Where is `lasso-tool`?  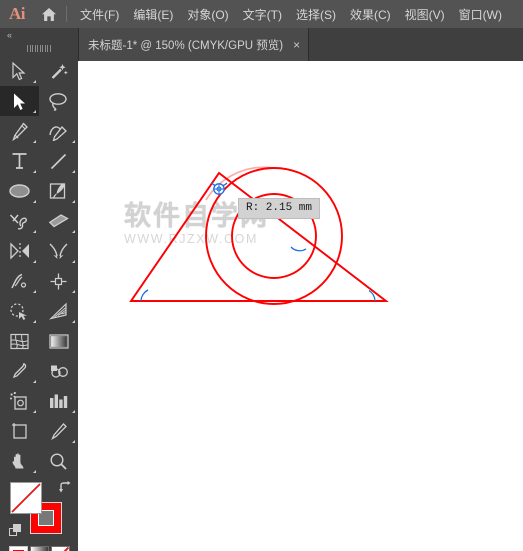 lasso-tool is located at coordinates (58, 101).